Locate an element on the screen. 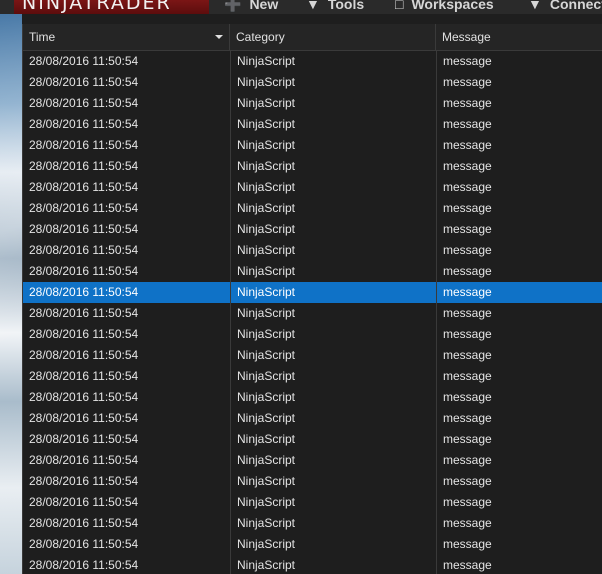 The width and height of the screenshot is (602, 574). menu-tools: ▼ Tools is located at coordinates (335, 6).